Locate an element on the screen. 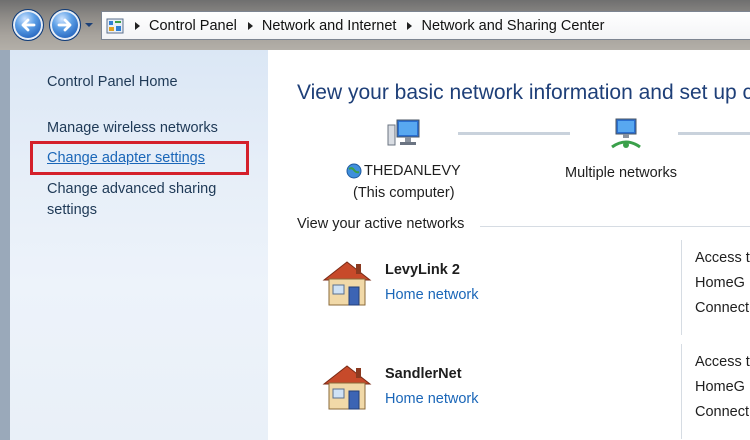 This screenshot has height=440, width=750. control-panel-icon is located at coordinates (115, 25).